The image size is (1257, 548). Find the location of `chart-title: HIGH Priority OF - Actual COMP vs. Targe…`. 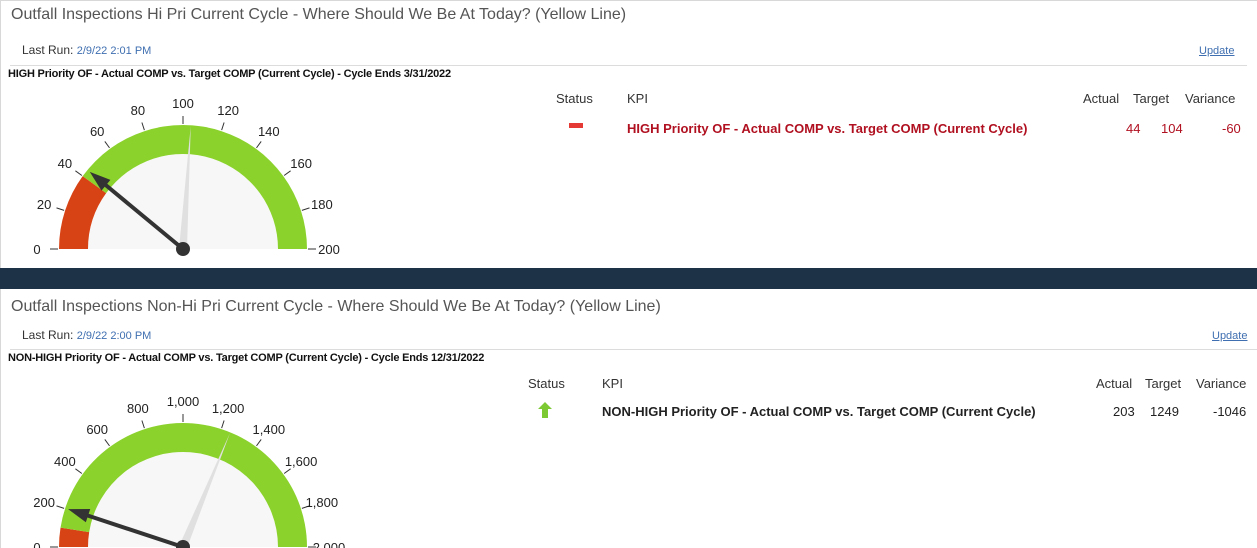

chart-title: HIGH Priority OF - Actual COMP vs. Targe… is located at coordinates (229, 74).